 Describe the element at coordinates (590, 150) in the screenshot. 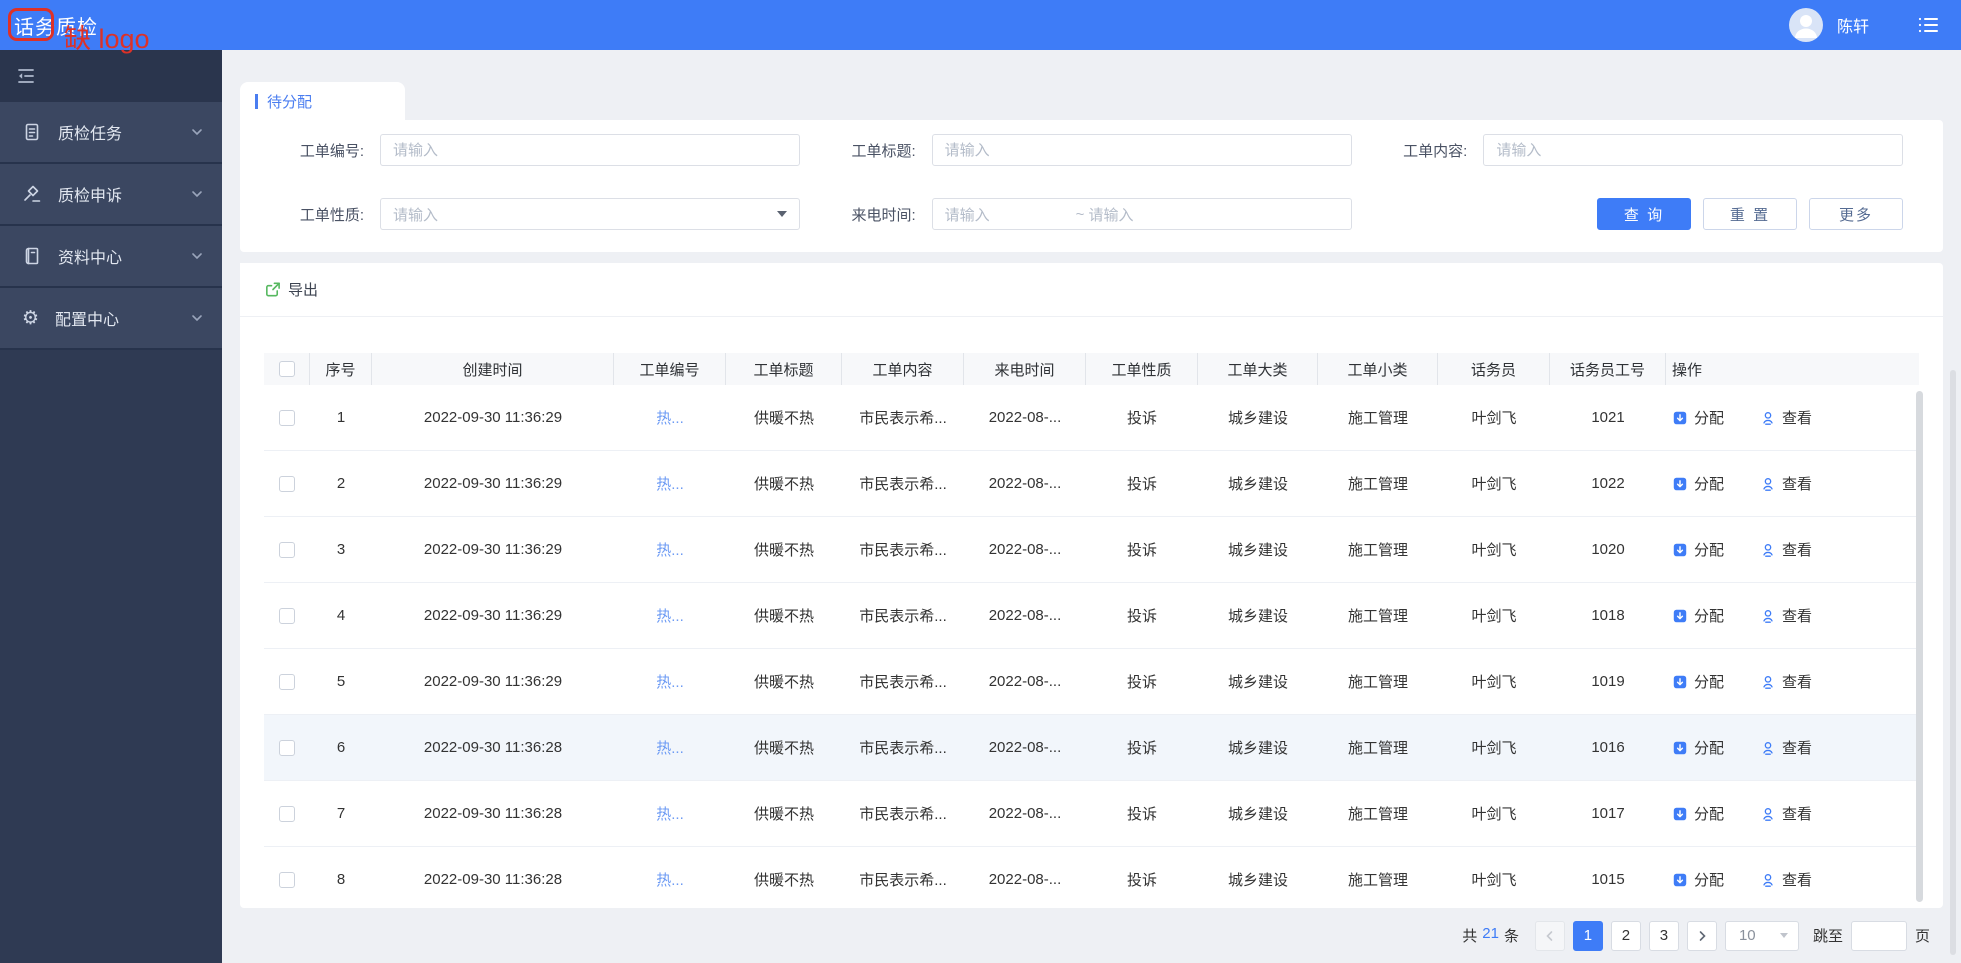

I see `order-no-input` at that location.